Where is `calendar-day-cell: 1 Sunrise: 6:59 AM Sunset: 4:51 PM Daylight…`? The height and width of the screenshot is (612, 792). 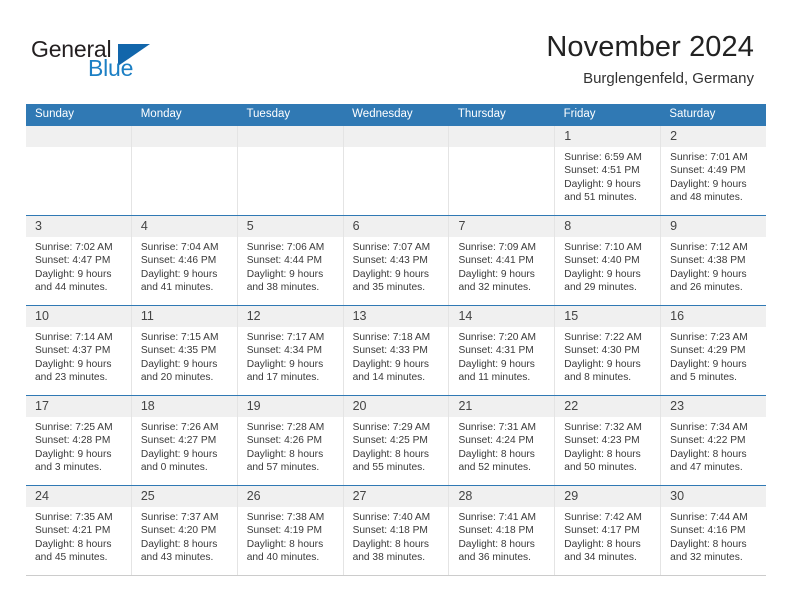 calendar-day-cell: 1 Sunrise: 6:59 AM Sunset: 4:51 PM Daylight… is located at coordinates (608, 170).